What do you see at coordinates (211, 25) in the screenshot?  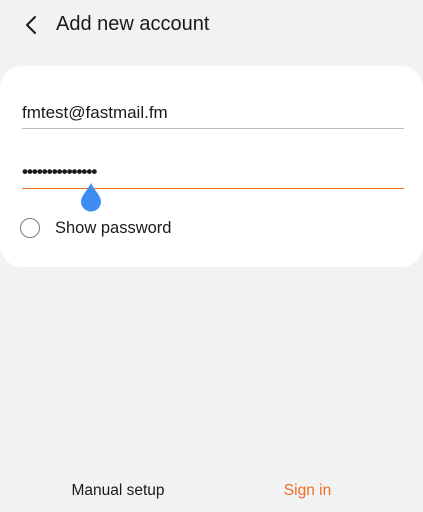 I see `app-bar: Add new account` at bounding box center [211, 25].